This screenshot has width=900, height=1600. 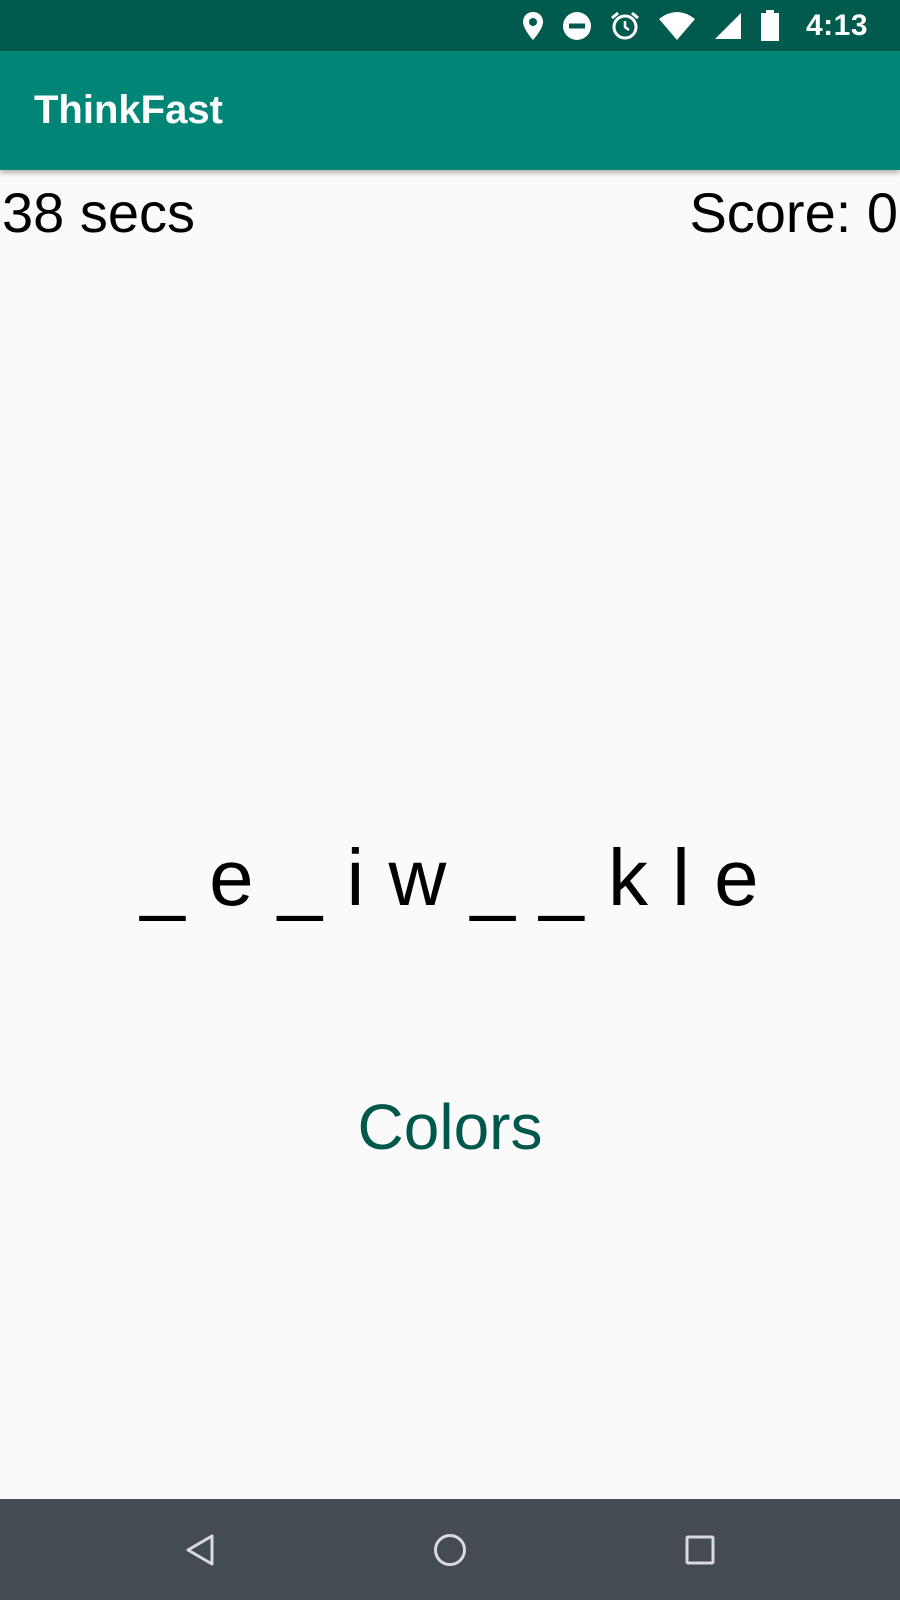 I want to click on app-bar: ThinkFast, so click(x=450, y=110).